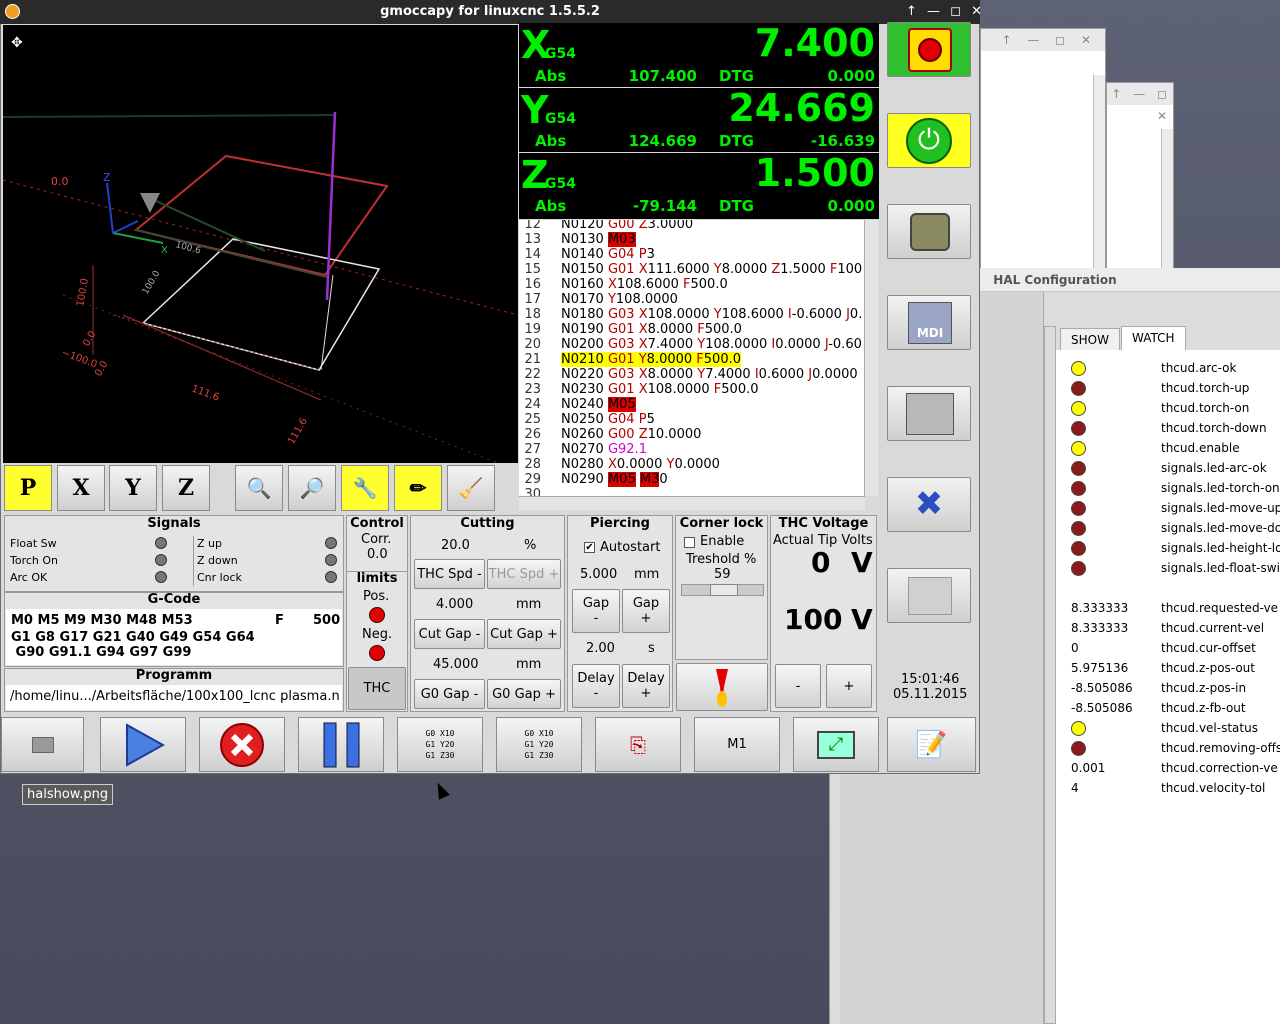  What do you see at coordinates (152, 283) in the screenshot?
I see `svg-text: 100.0` at bounding box center [152, 283].